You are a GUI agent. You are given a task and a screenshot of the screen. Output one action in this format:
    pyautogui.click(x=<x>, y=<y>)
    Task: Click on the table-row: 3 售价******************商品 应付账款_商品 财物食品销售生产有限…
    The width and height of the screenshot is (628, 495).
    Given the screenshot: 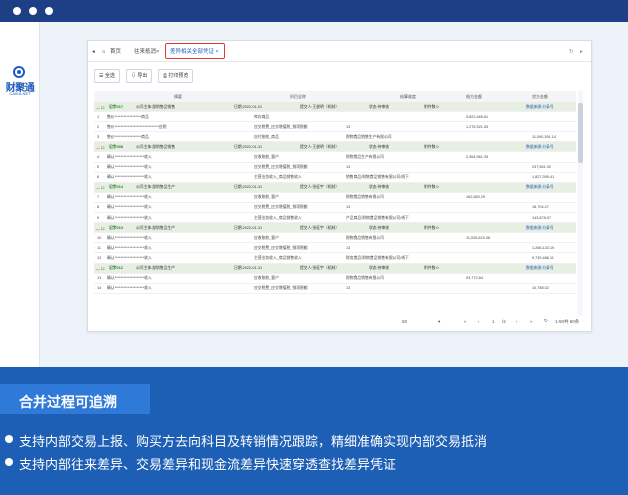 What is the action you would take?
    pyautogui.click(x=335, y=137)
    